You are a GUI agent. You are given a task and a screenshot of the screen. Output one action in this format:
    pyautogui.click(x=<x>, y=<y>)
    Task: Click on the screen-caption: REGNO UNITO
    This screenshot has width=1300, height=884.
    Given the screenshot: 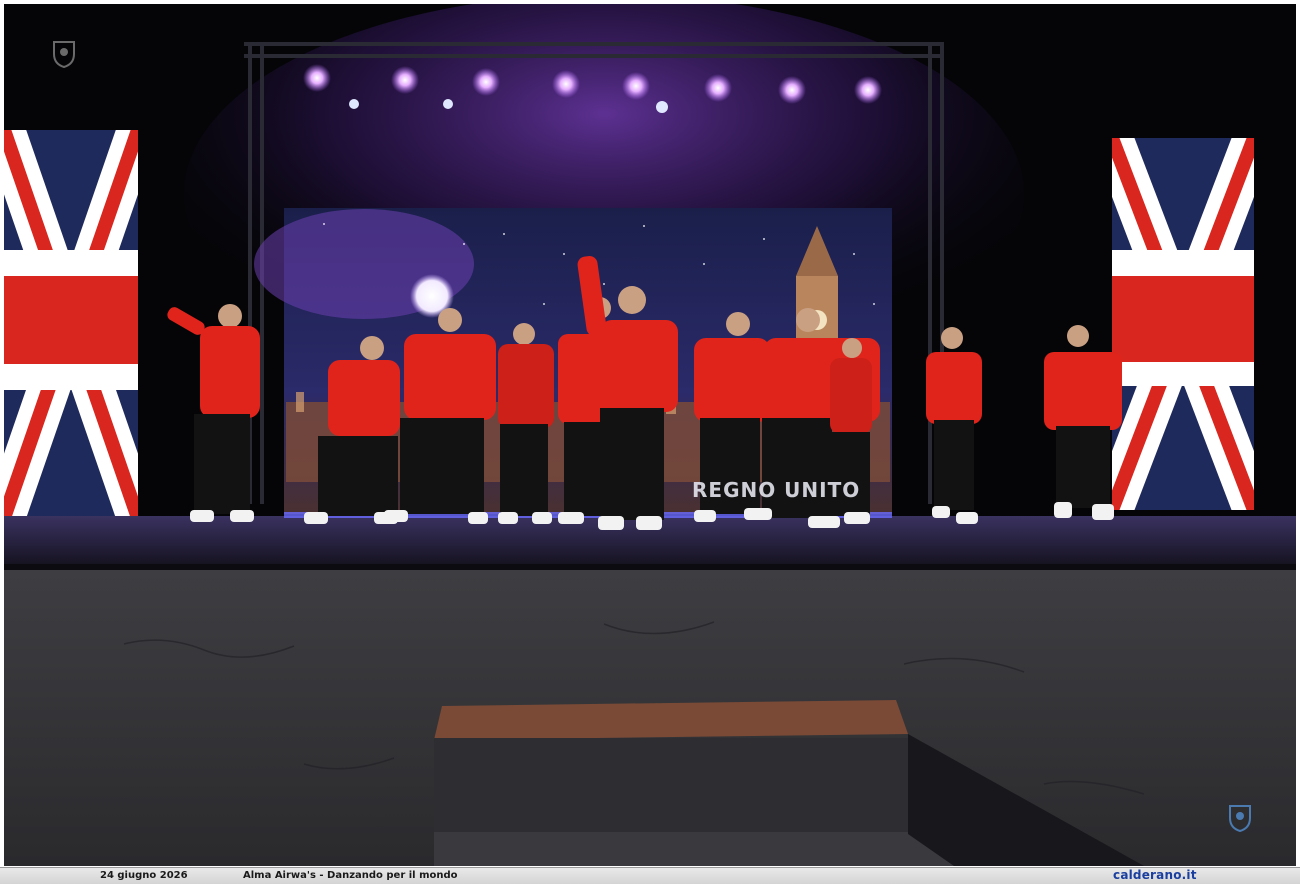 What is the action you would take?
    pyautogui.click(x=776, y=490)
    